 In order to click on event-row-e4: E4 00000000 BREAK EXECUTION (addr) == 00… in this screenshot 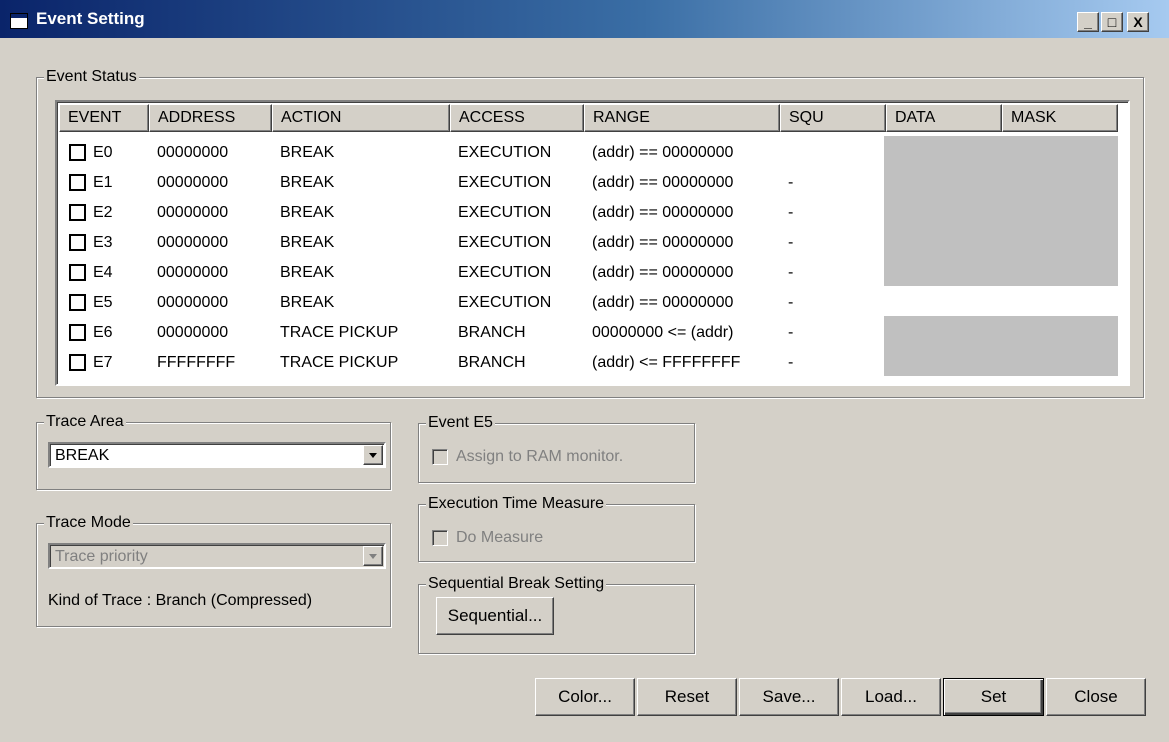, I will do `click(592, 273)`.